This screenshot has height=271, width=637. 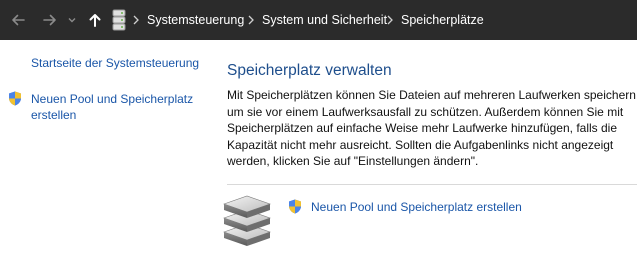 I want to click on chevron-down-icon, so click(x=72, y=20).